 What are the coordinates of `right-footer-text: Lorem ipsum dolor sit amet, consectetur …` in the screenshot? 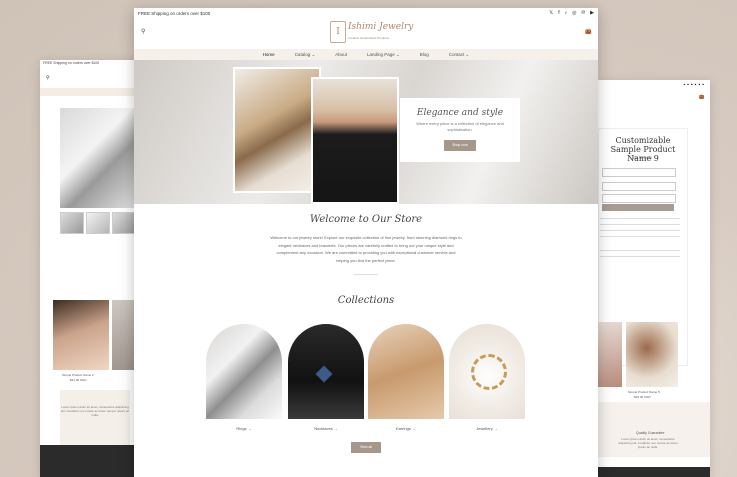 It's located at (648, 443).